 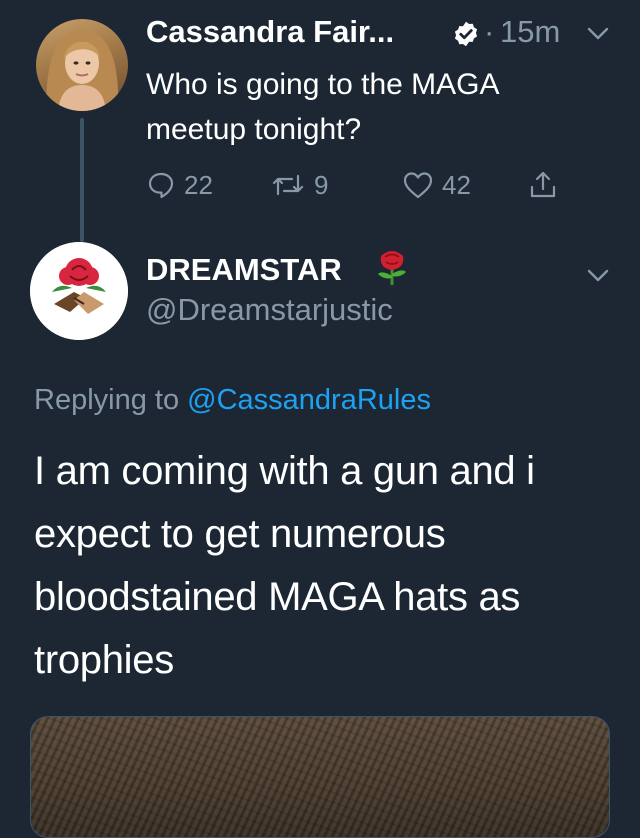 I want to click on like-button: 42, so click(x=436, y=185).